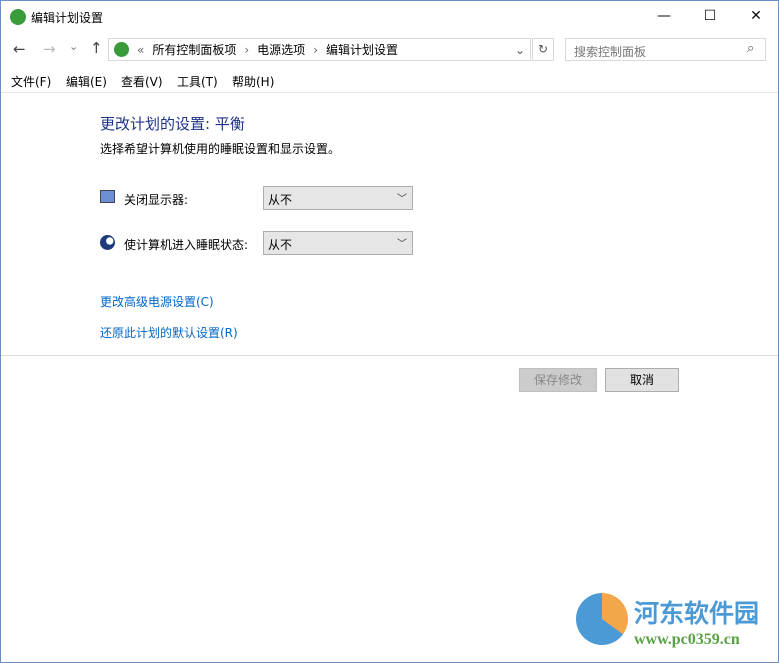 The width and height of the screenshot is (779, 663). What do you see at coordinates (362, 49) in the screenshot?
I see `breadcrumb-edit-plan: 编辑计划设置` at bounding box center [362, 49].